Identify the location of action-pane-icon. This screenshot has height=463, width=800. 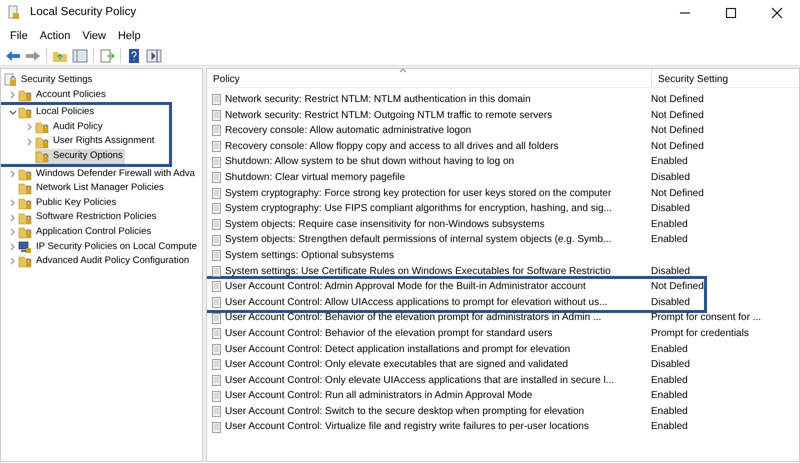
(154, 55).